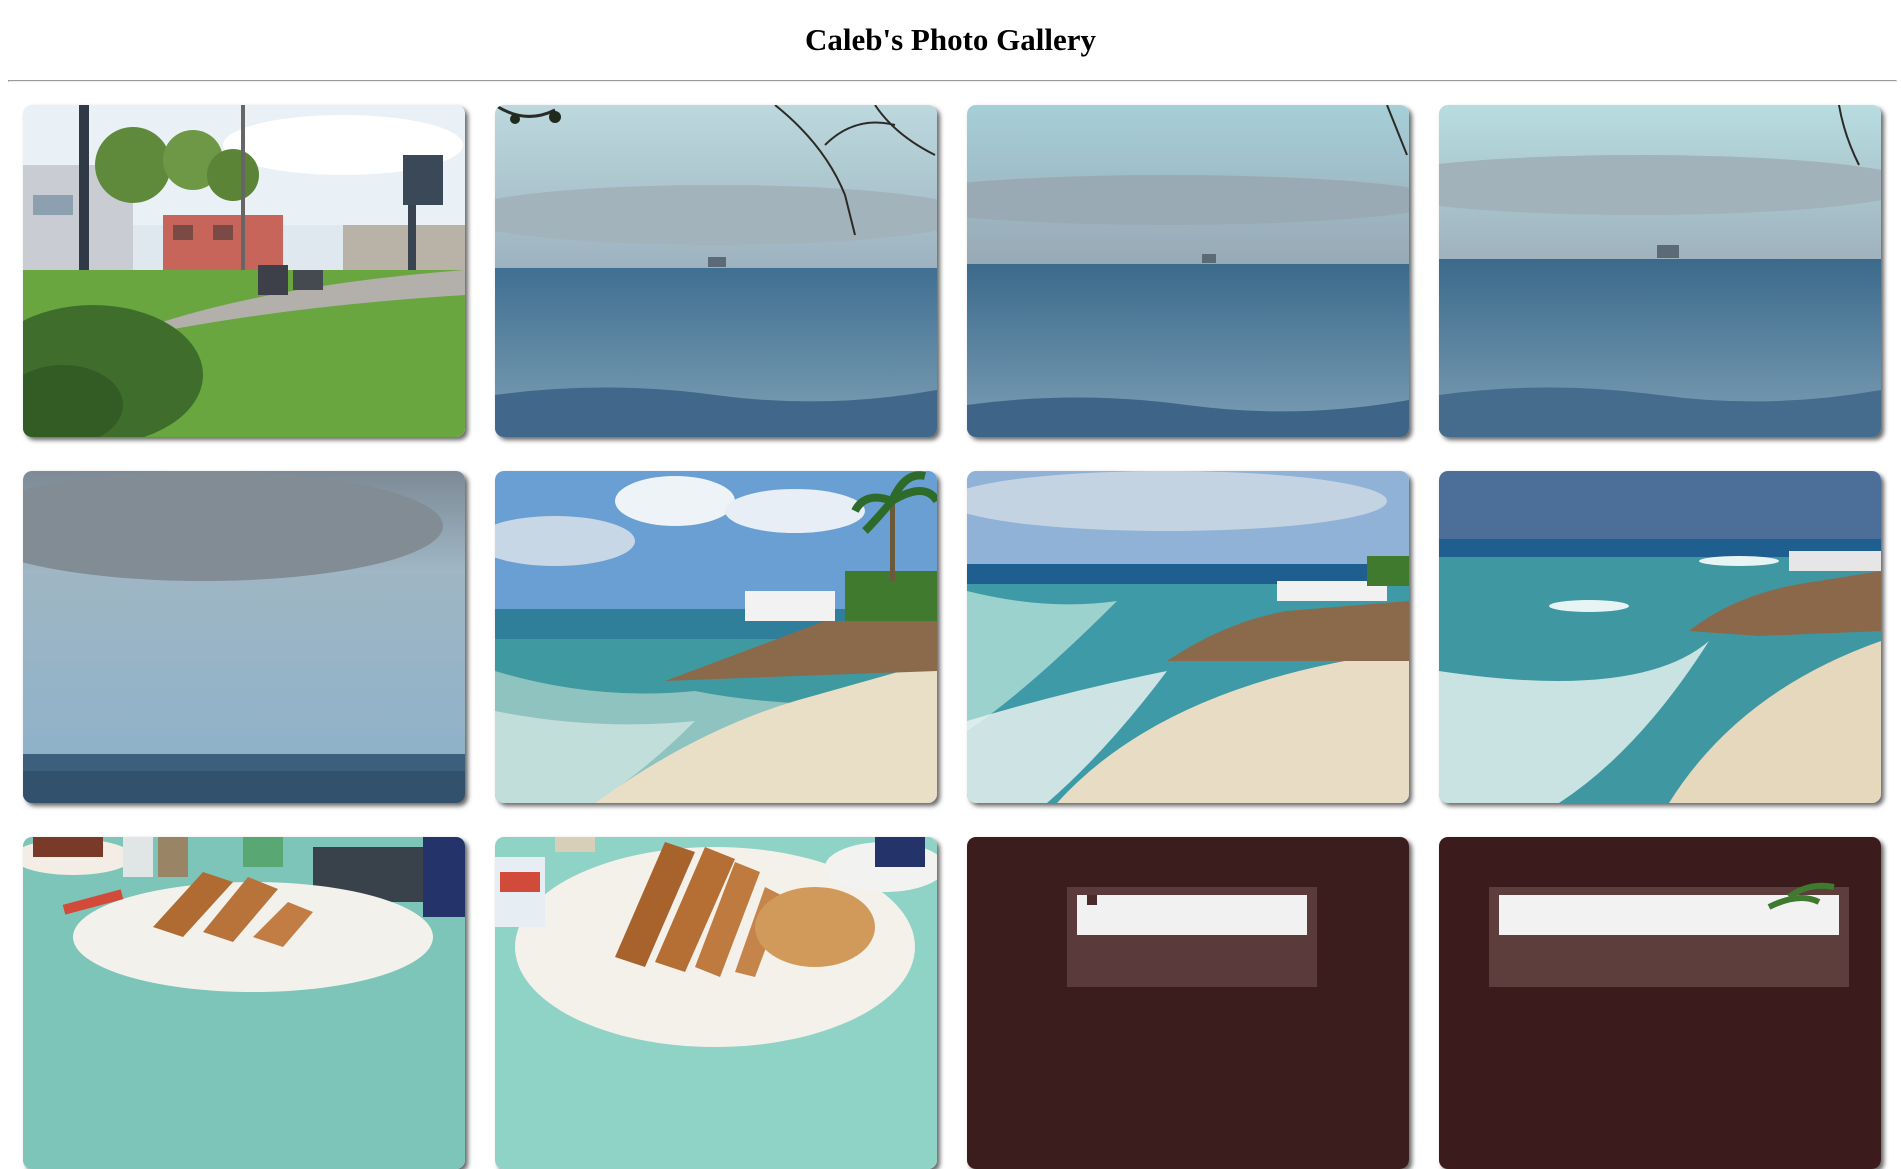 Image resolution: width=1901 pixels, height=1169 pixels. I want to click on photo-dark-window-image, so click(1188, 1003).